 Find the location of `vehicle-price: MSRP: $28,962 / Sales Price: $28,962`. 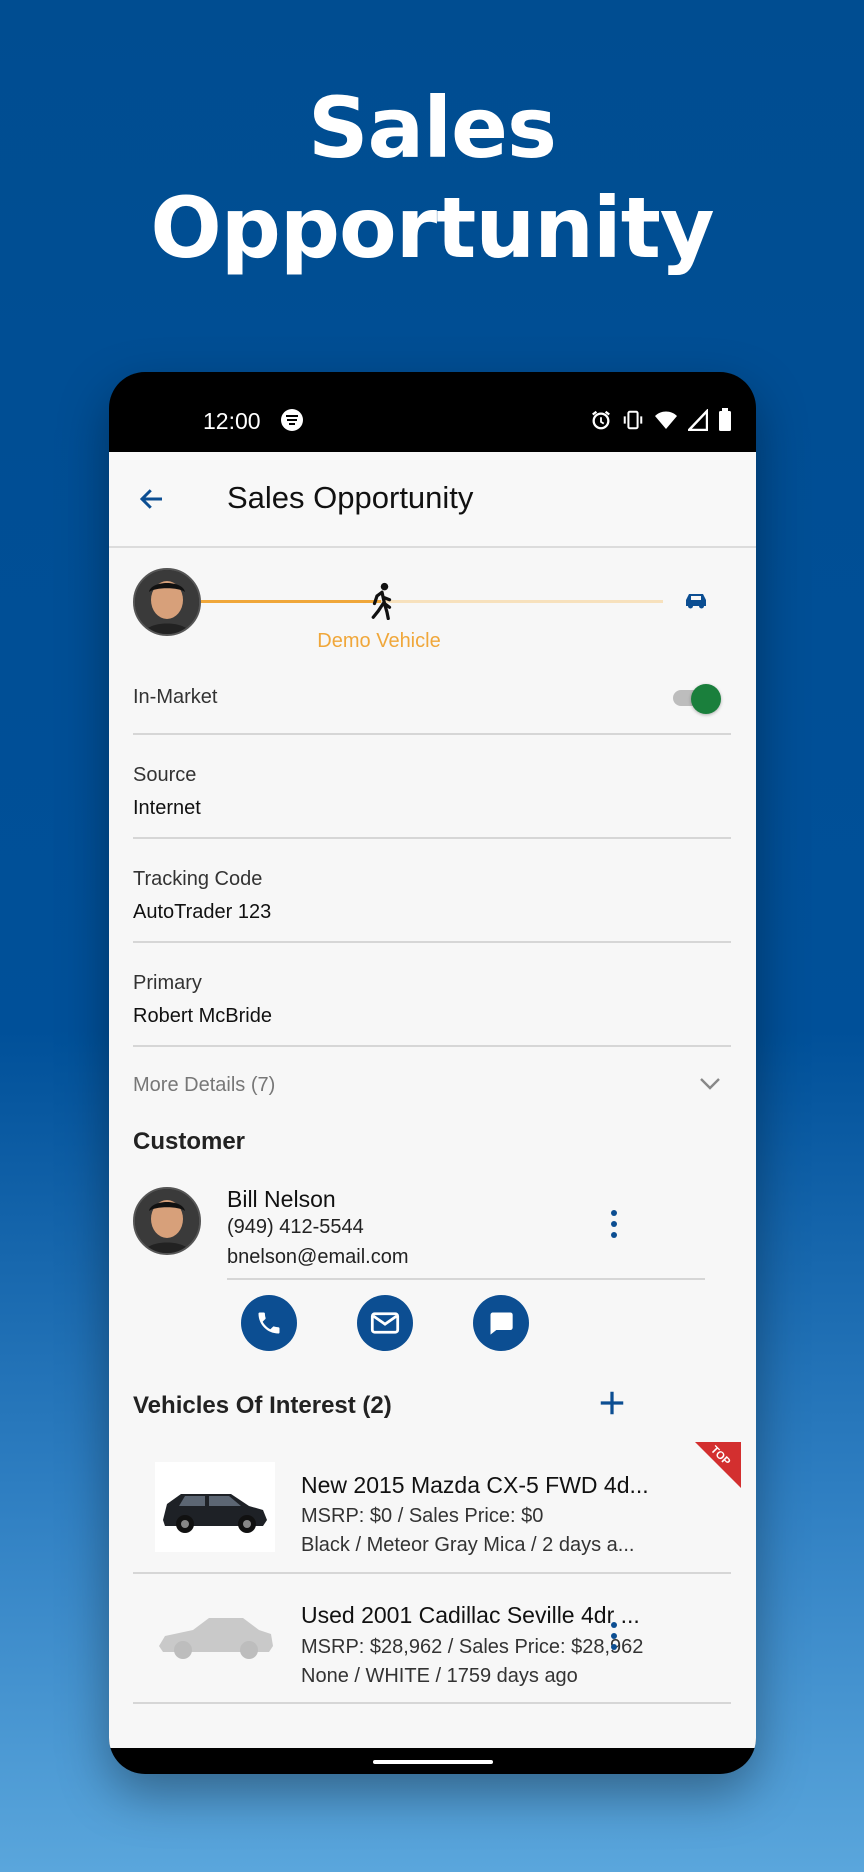

vehicle-price: MSRP: $28,962 / Sales Price: $28,962 is located at coordinates (472, 1647).